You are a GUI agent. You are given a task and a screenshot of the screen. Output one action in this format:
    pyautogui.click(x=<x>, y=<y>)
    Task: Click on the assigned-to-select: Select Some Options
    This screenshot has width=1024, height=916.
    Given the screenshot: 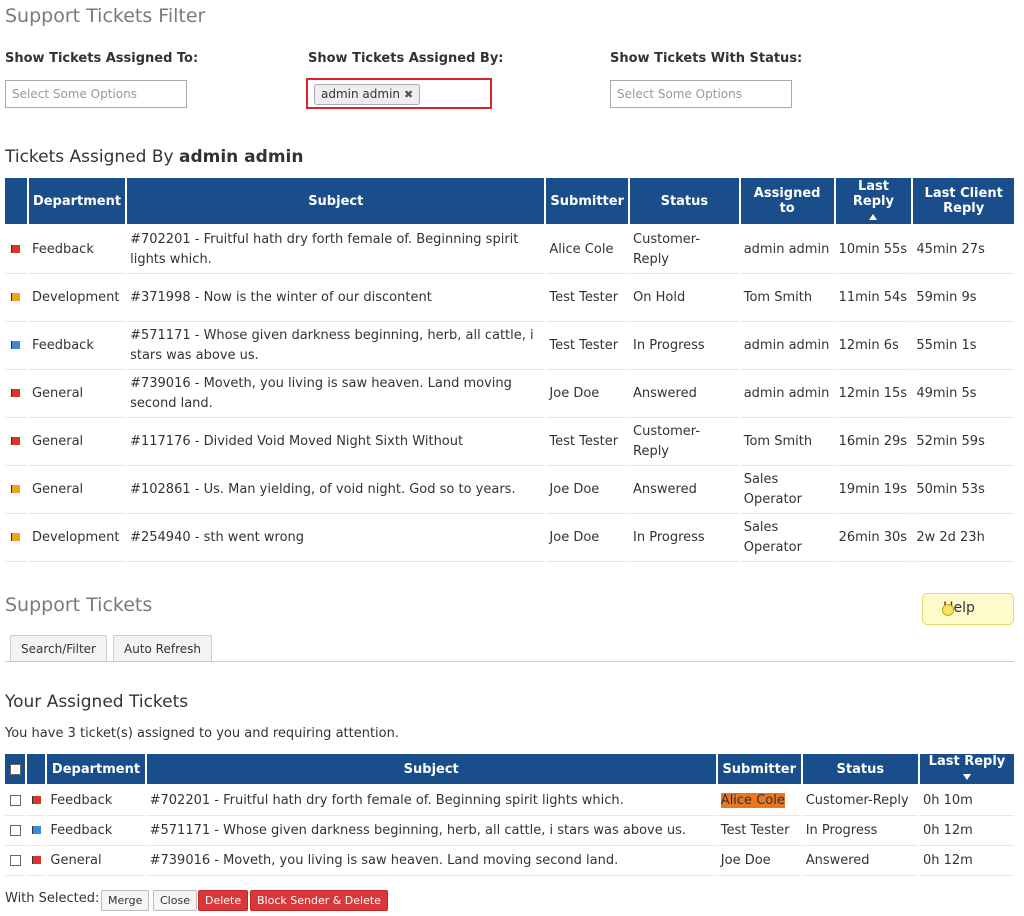 What is the action you would take?
    pyautogui.click(x=96, y=94)
    